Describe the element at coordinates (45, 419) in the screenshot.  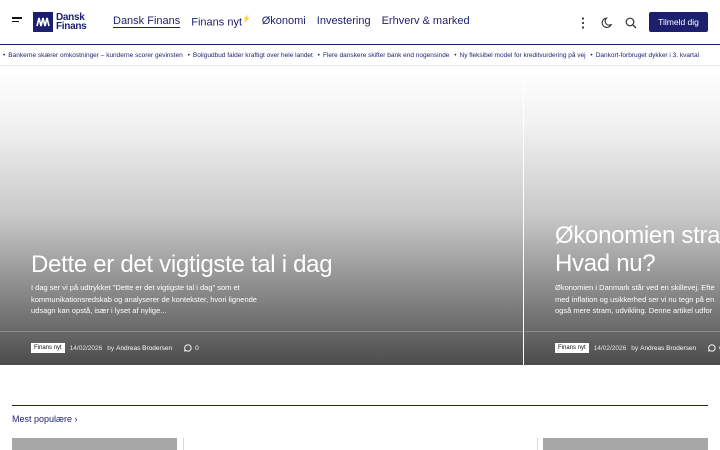
I see `most-popular-link: Mest populære ›` at that location.